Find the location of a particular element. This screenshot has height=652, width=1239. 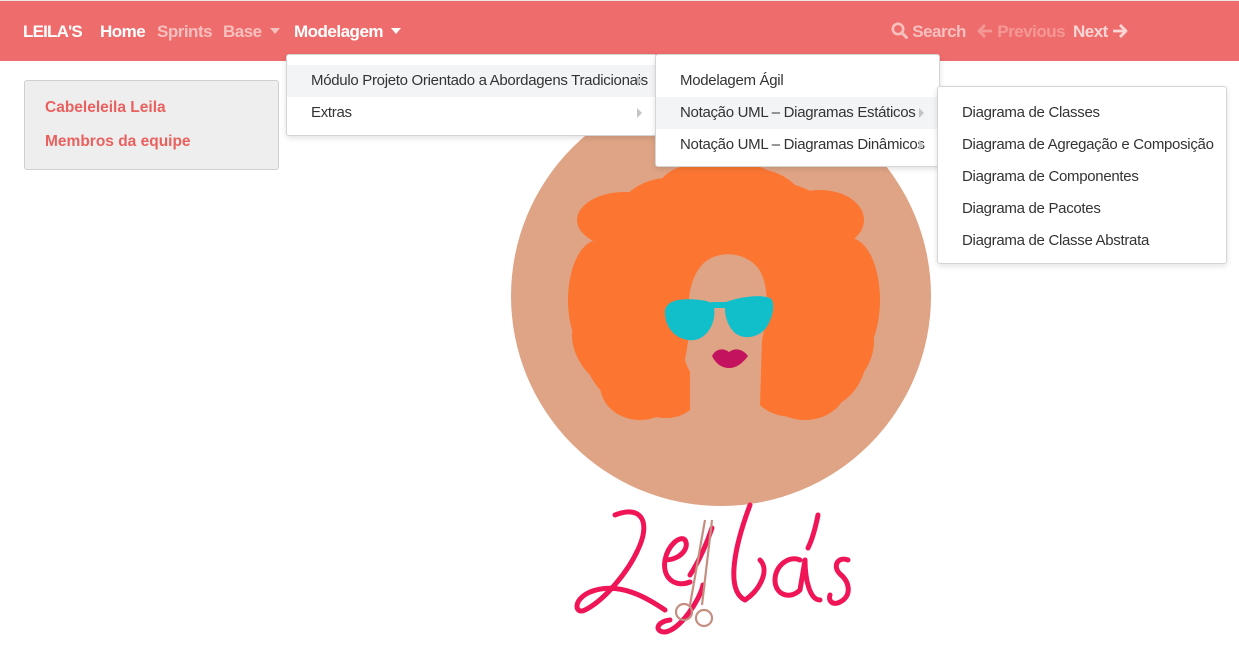

sidebar-link-membros: Membros da equipe is located at coordinates (118, 142).